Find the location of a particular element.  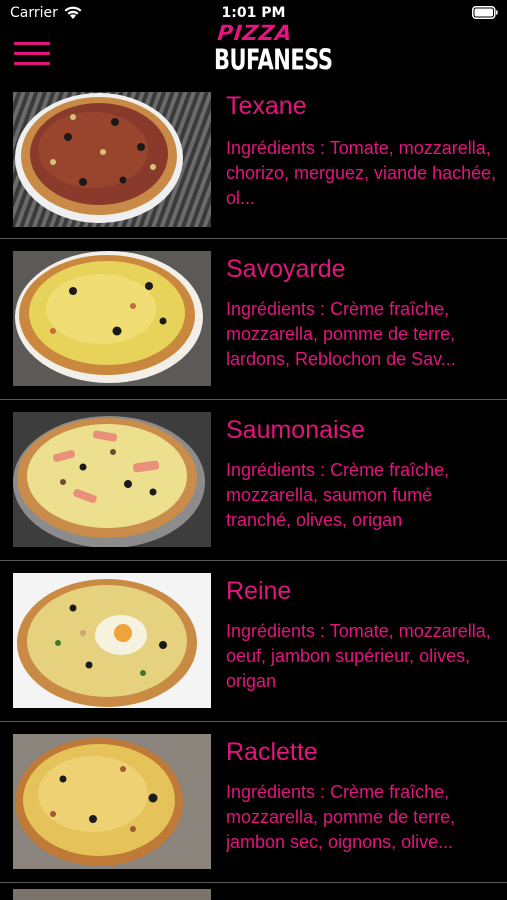

pizza-bufaness-logo: PIZZA BUFANESS is located at coordinates (273, 53).